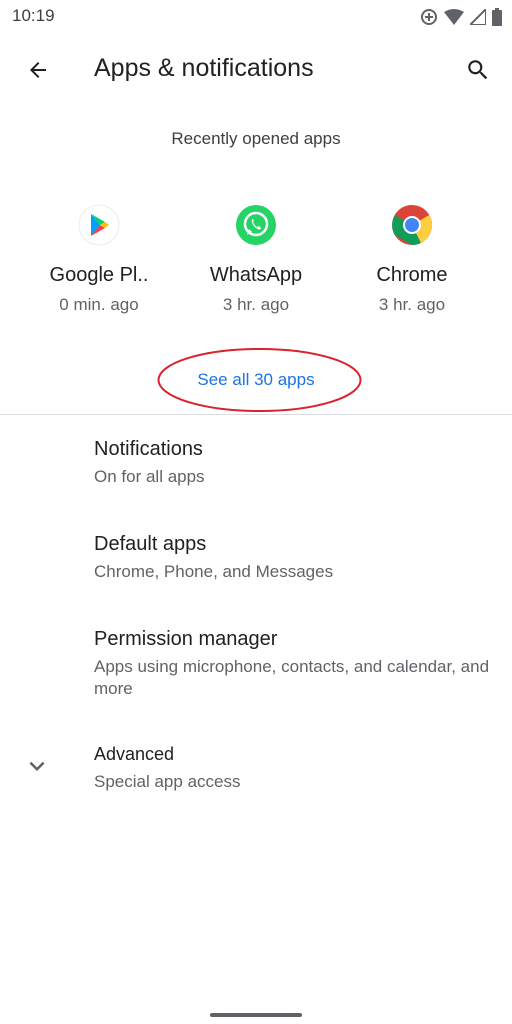 This screenshot has width=512, height=1024. I want to click on app-bar: Apps & notifications, so click(256, 69).